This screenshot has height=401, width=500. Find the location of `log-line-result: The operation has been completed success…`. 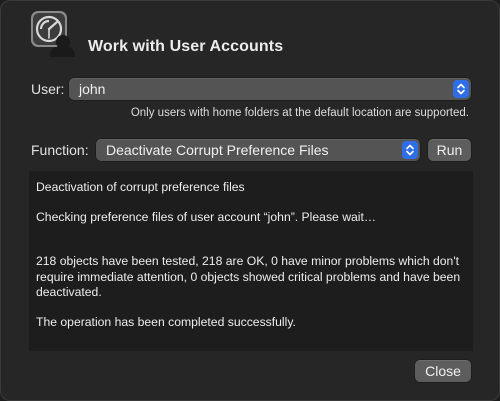

log-line-result: The operation has been completed success… is located at coordinates (166, 321).